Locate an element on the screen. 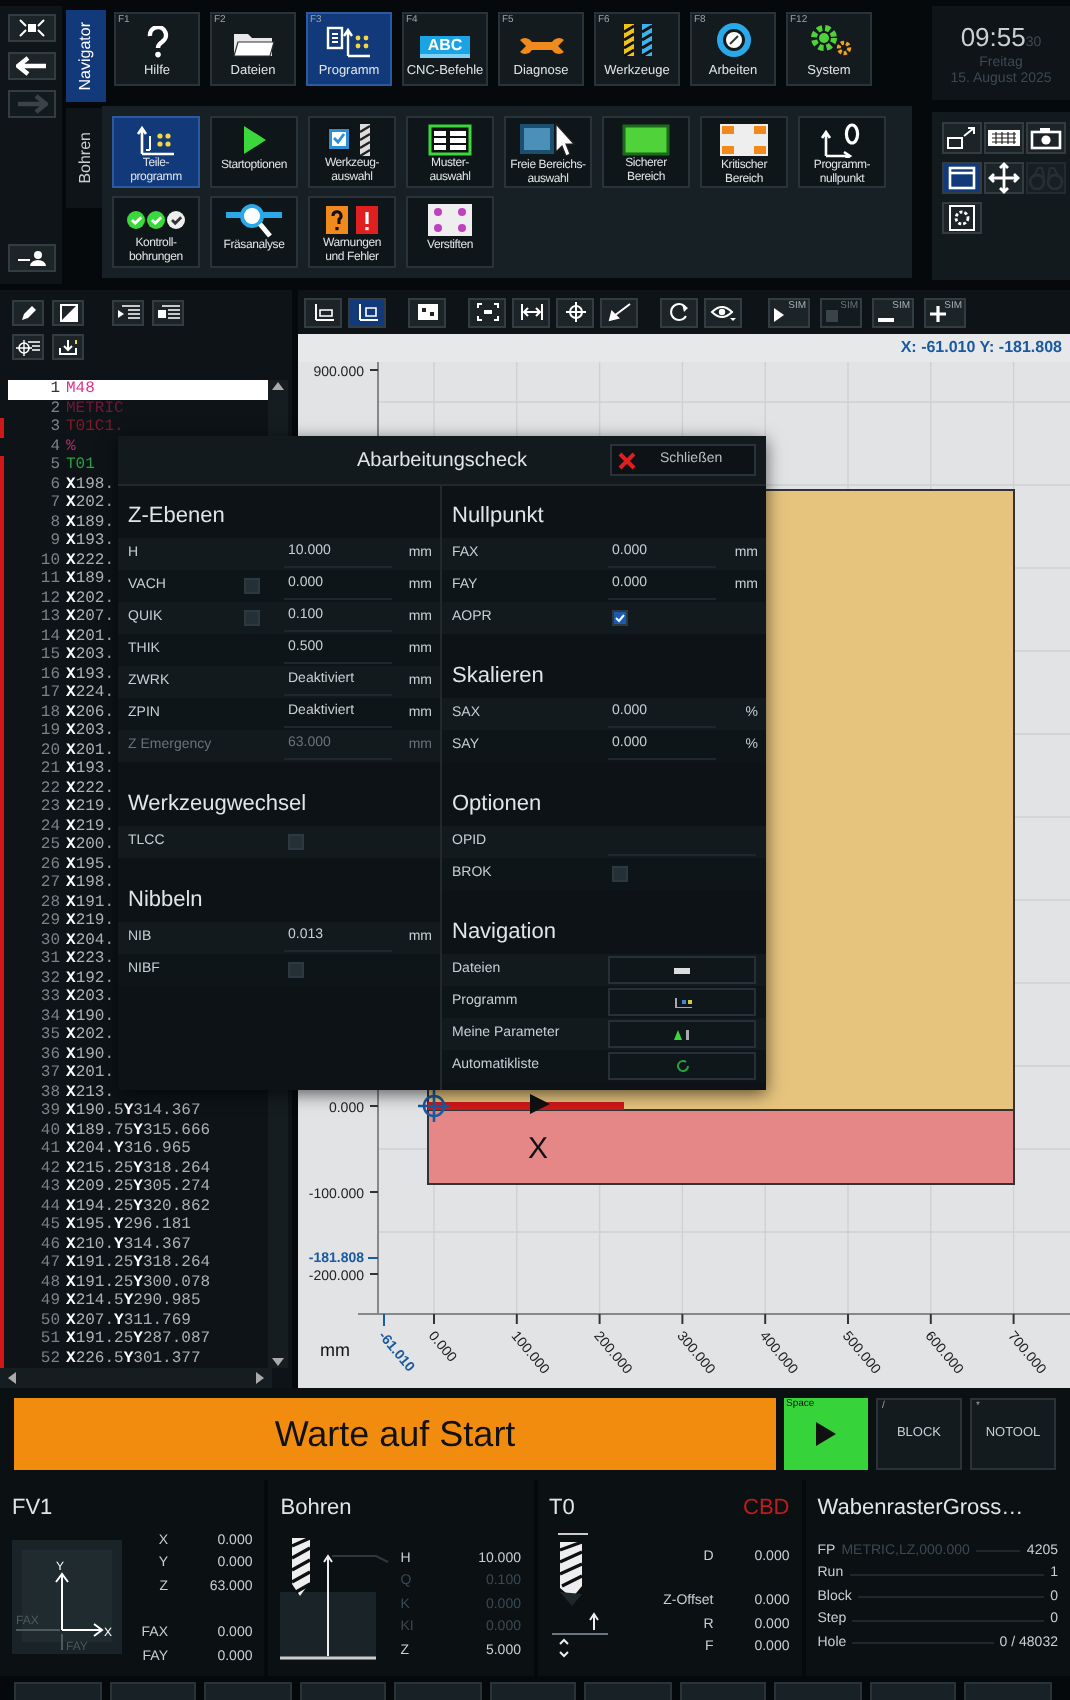 The height and width of the screenshot is (1700, 1070). pattern-button is located at coordinates (427, 312).